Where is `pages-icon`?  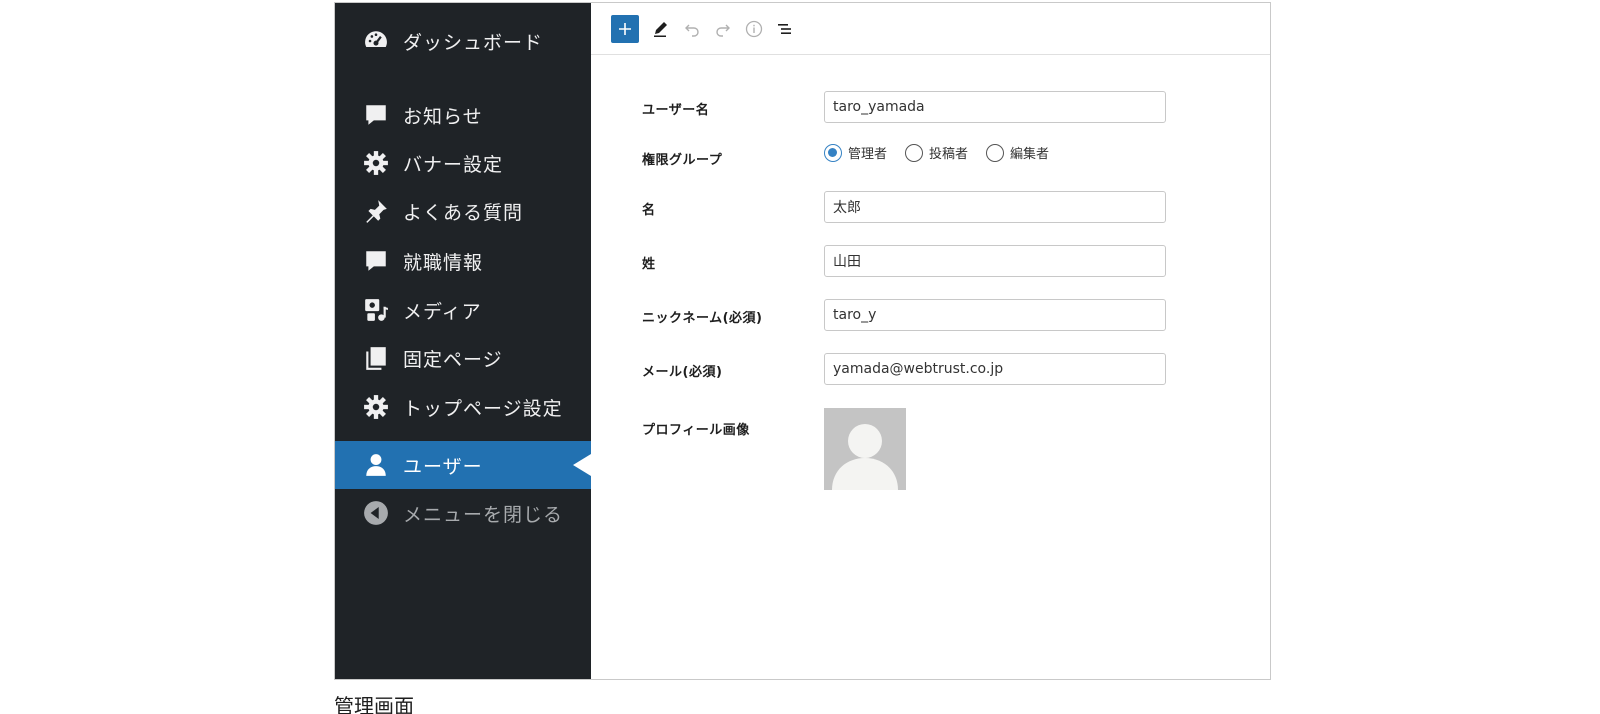
pages-icon is located at coordinates (376, 358).